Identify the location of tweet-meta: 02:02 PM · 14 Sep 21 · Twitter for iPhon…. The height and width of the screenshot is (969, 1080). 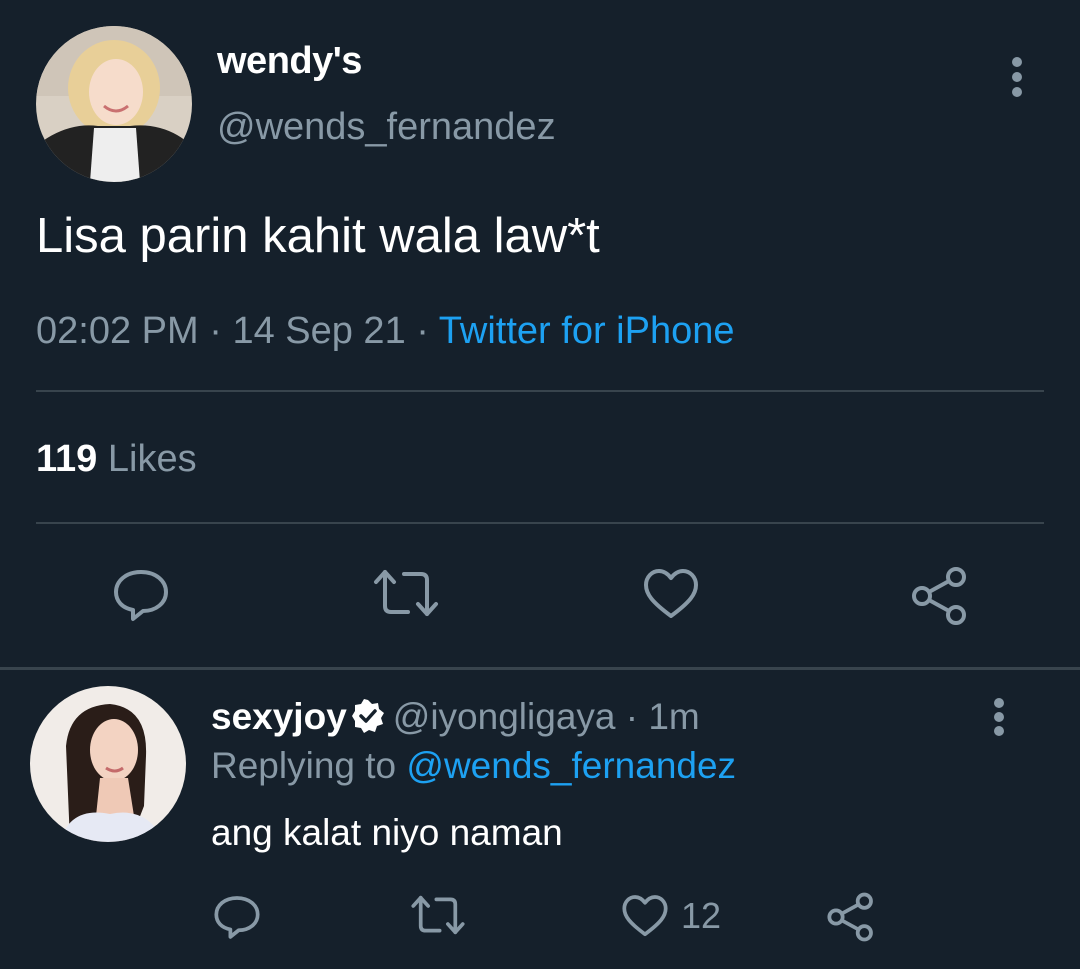
(385, 331).